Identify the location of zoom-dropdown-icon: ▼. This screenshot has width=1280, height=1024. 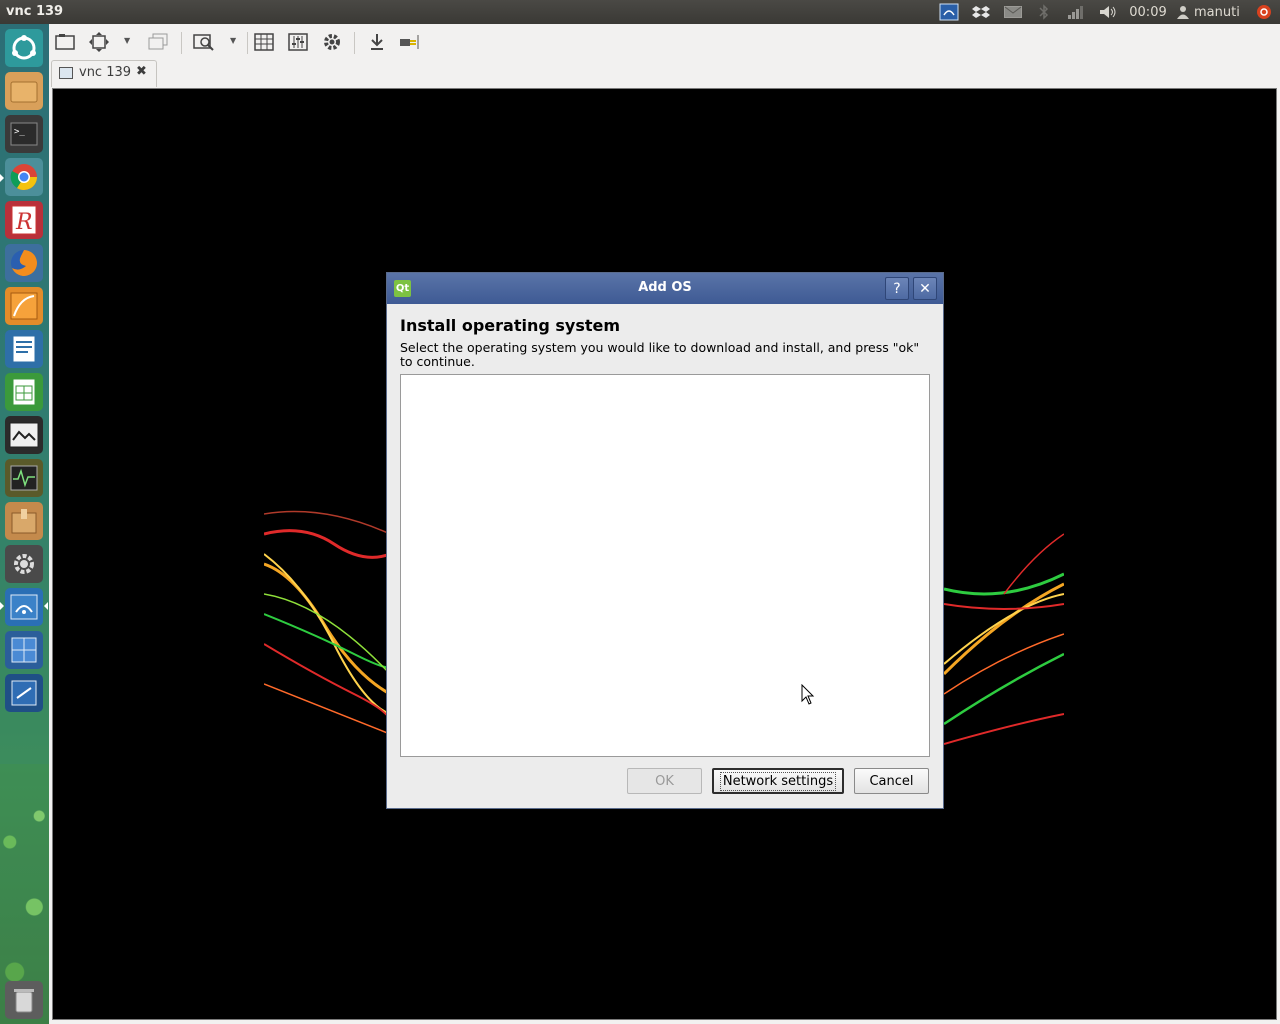
(234, 42).